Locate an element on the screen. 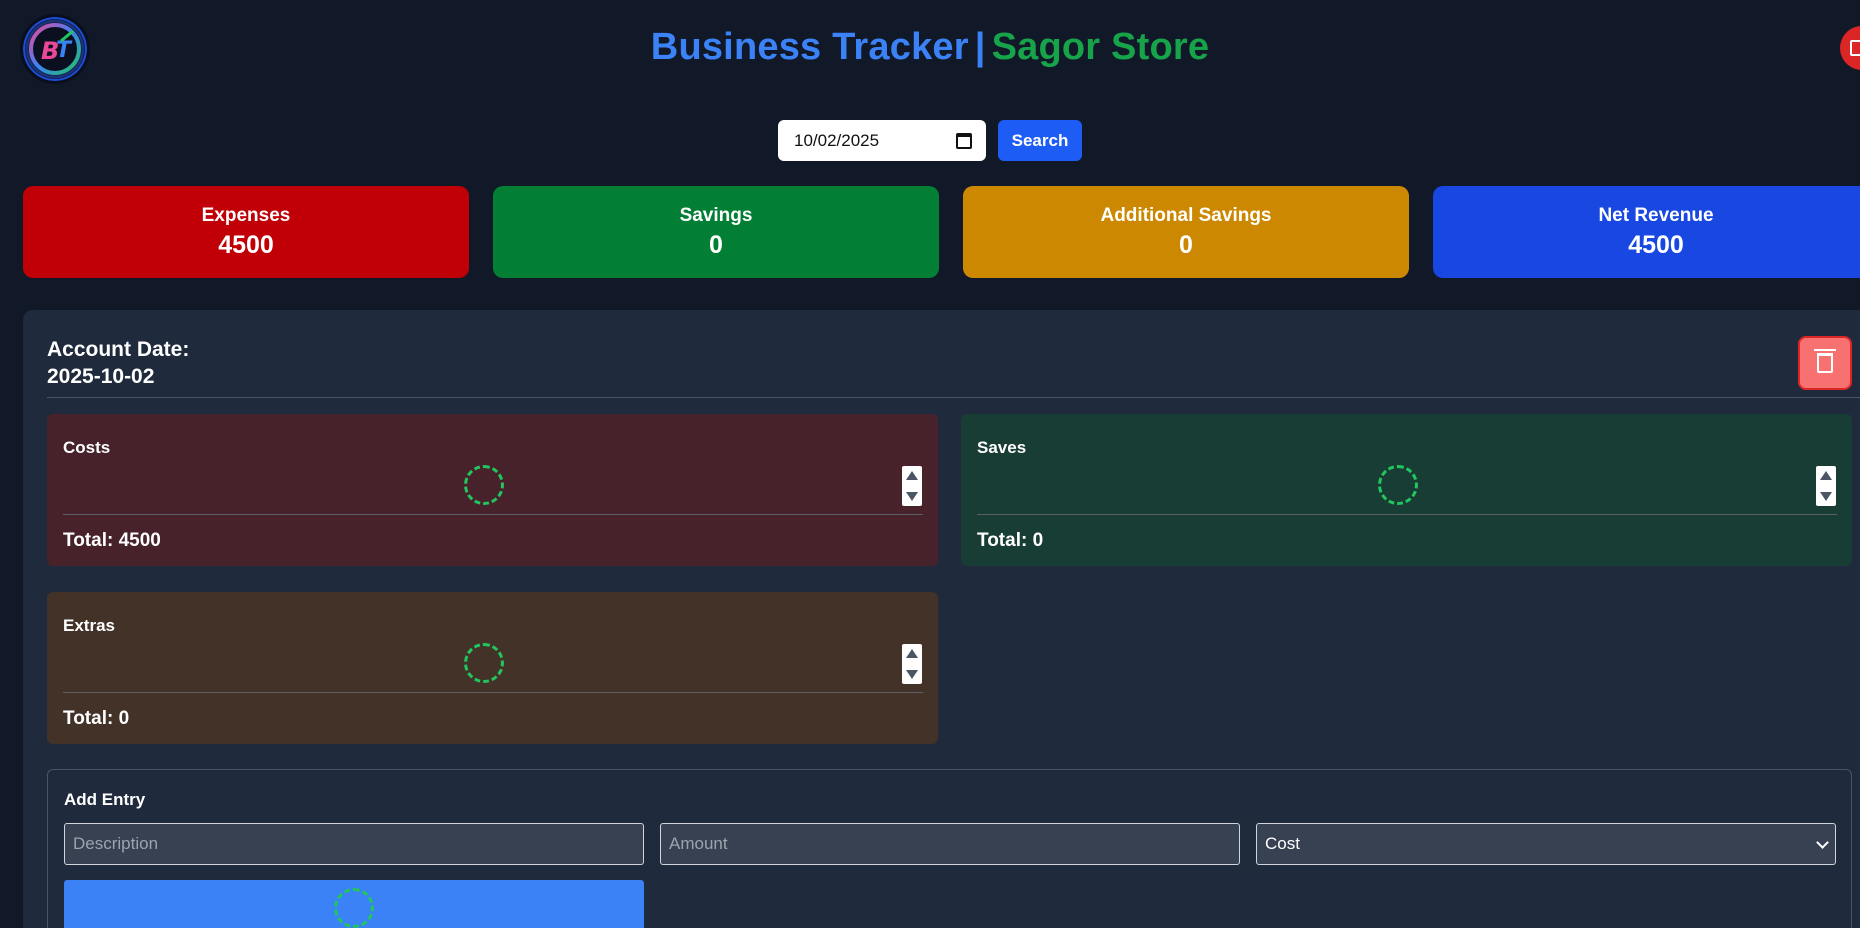 The image size is (1860, 928). costs-box: Costs Total: 4500 is located at coordinates (492, 490).